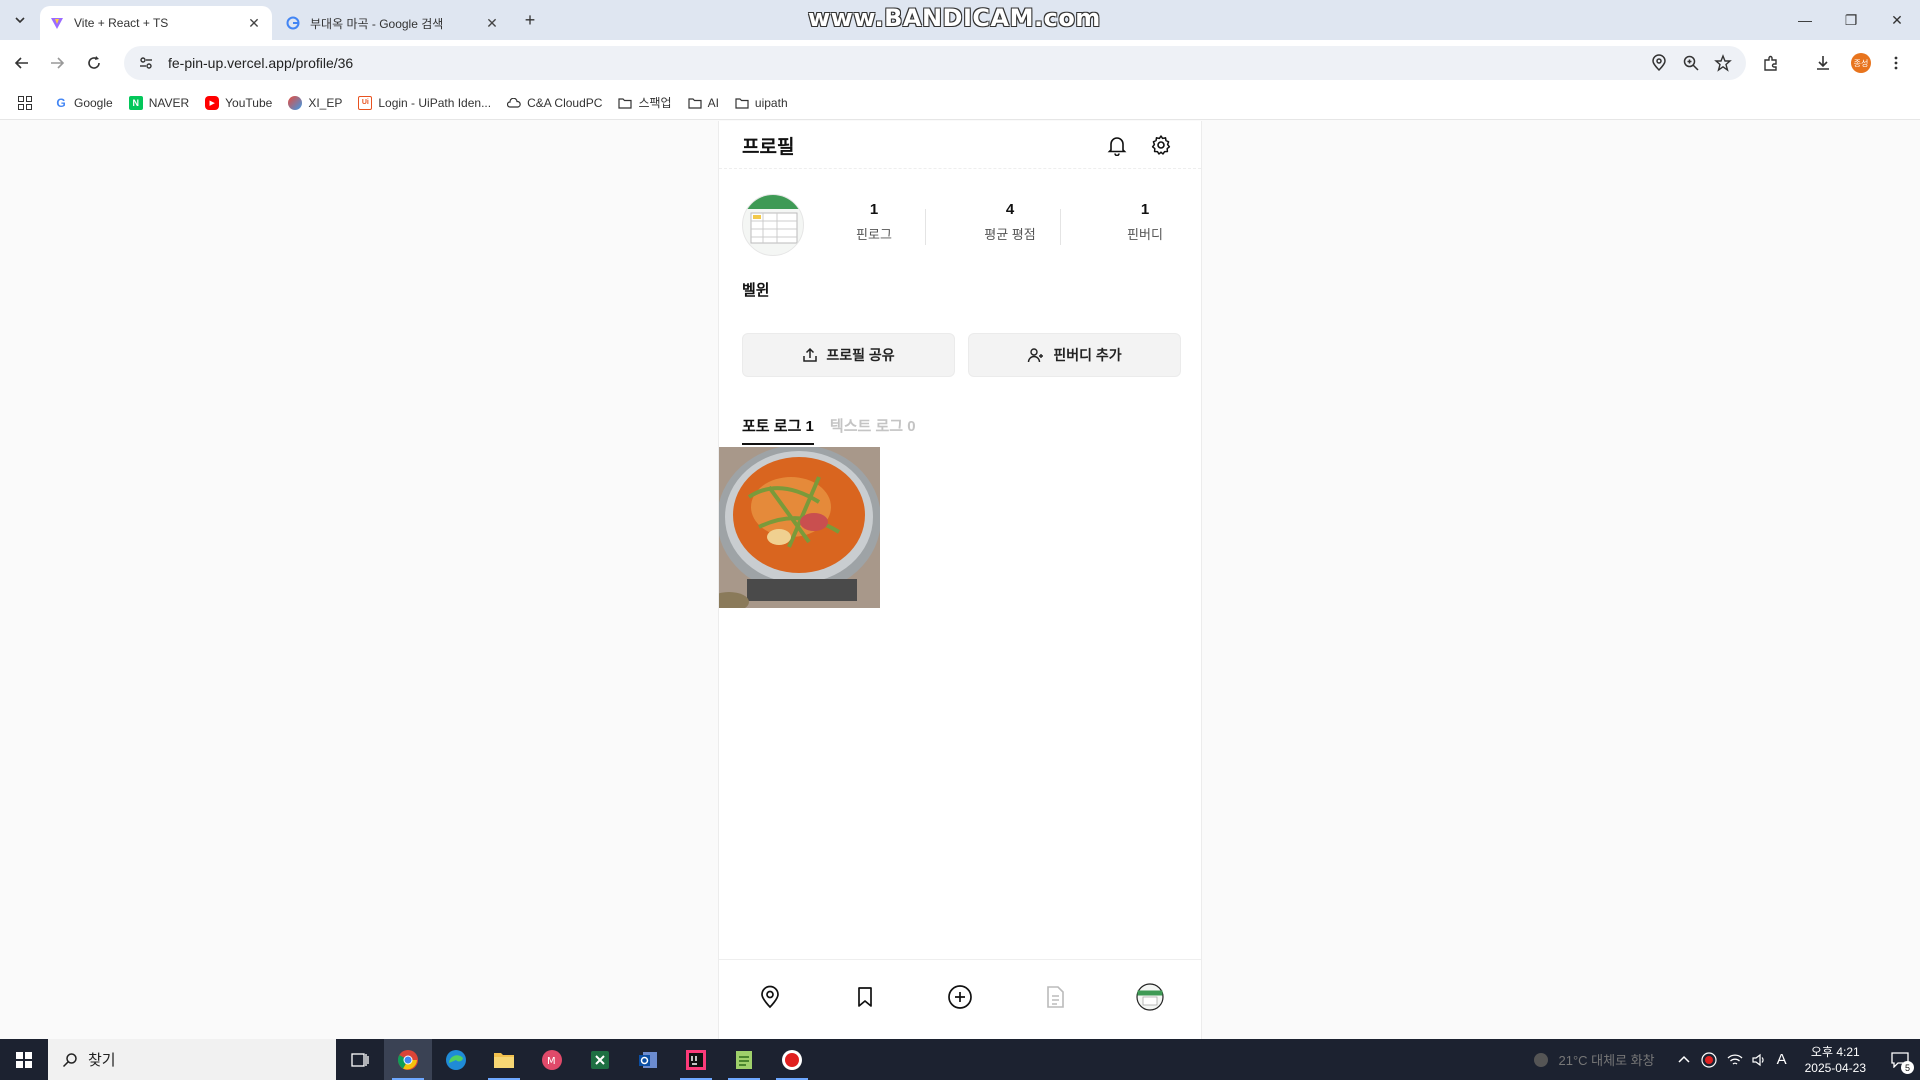 The width and height of the screenshot is (1920, 1080). What do you see at coordinates (770, 997) in the screenshot?
I see `nav-map` at bounding box center [770, 997].